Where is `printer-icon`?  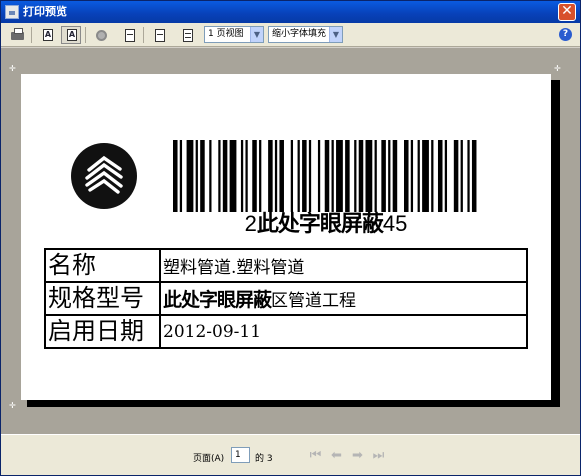 printer-icon is located at coordinates (17, 34).